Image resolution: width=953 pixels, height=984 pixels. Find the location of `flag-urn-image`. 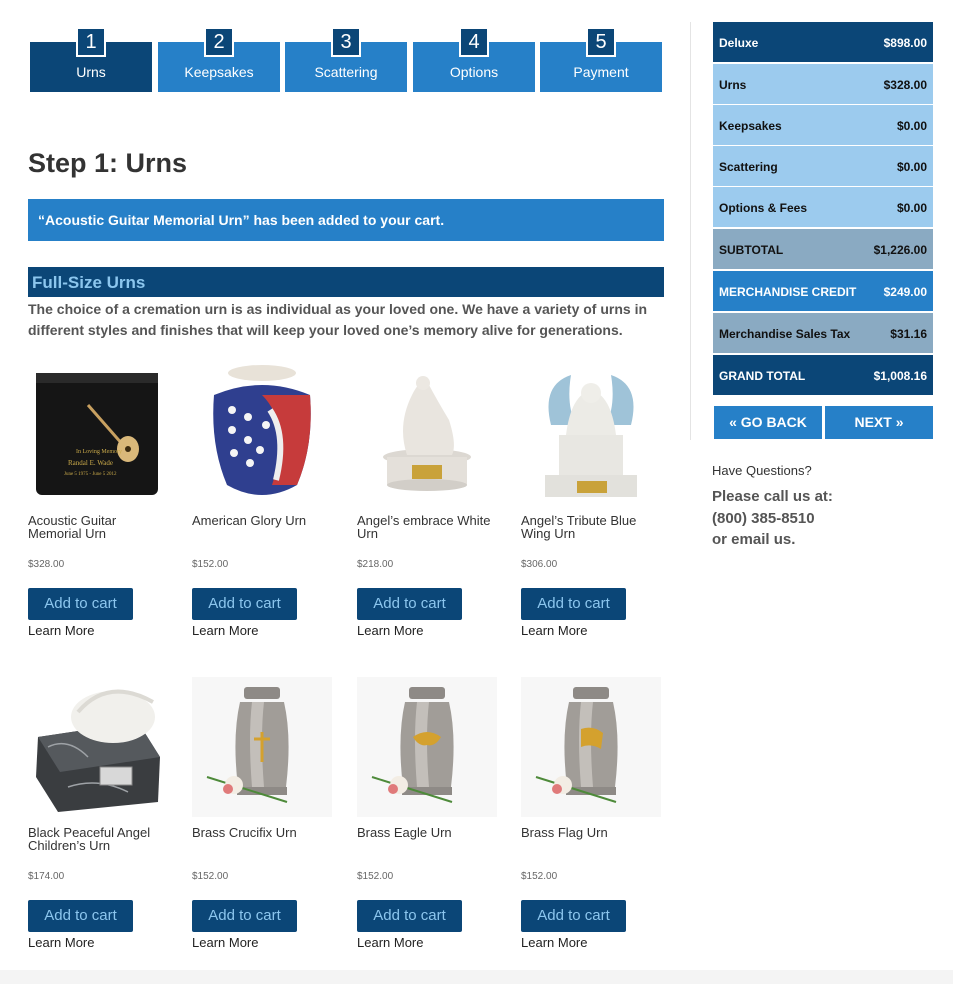

flag-urn-image is located at coordinates (262, 435).